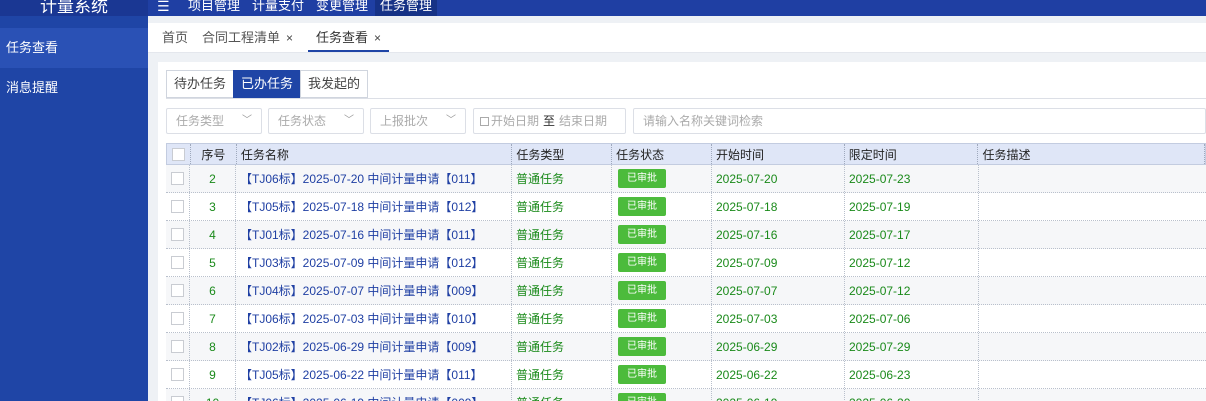  I want to click on search-input: 请输入名称关键词检索, so click(919, 121).